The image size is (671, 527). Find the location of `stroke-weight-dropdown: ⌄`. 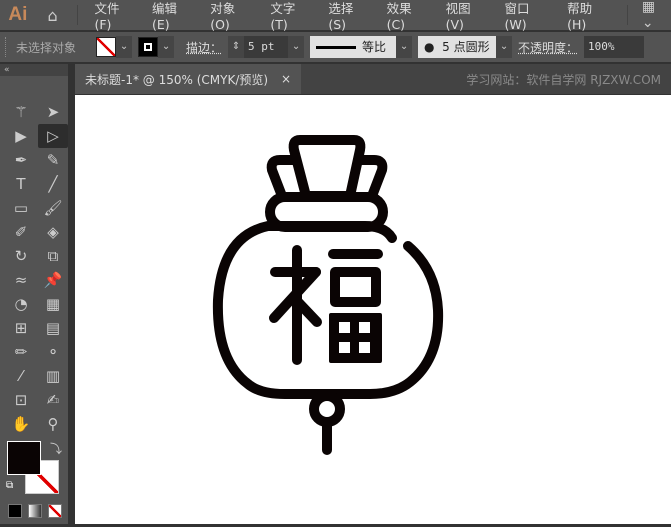

stroke-weight-dropdown: ⌄ is located at coordinates (296, 47).